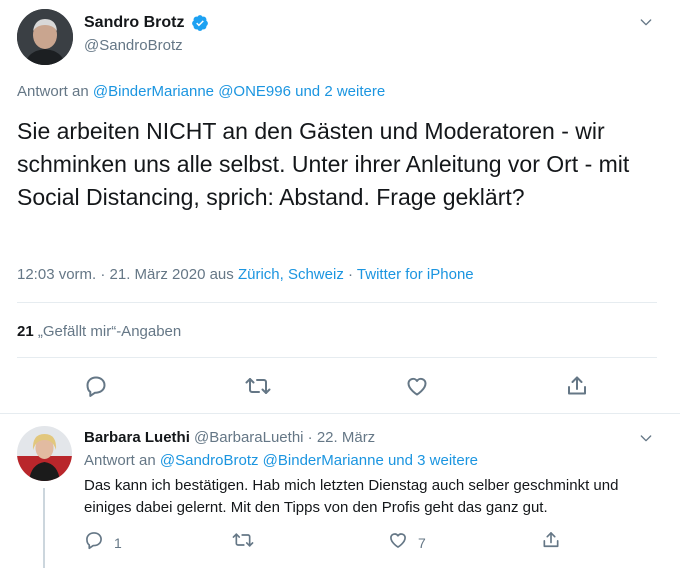  Describe the element at coordinates (209, 460) in the screenshot. I see `reply-to-user-link: @SandroBrotz` at that location.